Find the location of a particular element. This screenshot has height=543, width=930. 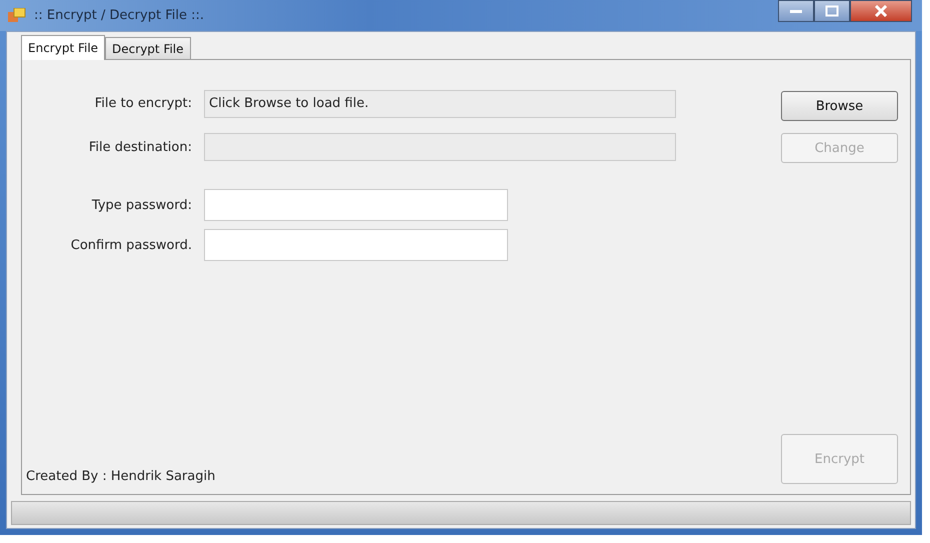

minimize-icon is located at coordinates (796, 11).